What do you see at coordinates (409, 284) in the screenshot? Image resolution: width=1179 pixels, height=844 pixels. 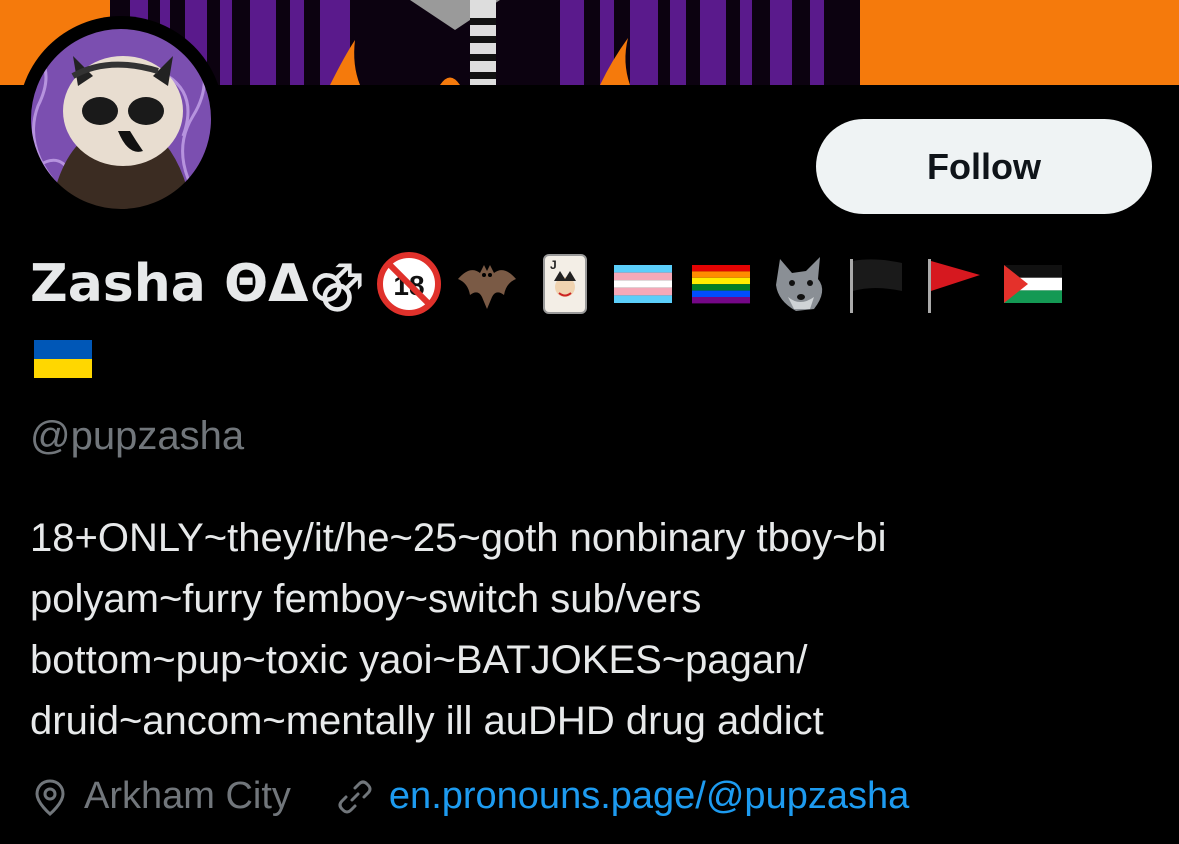 I see `no-one-under-18-icon: 18` at bounding box center [409, 284].